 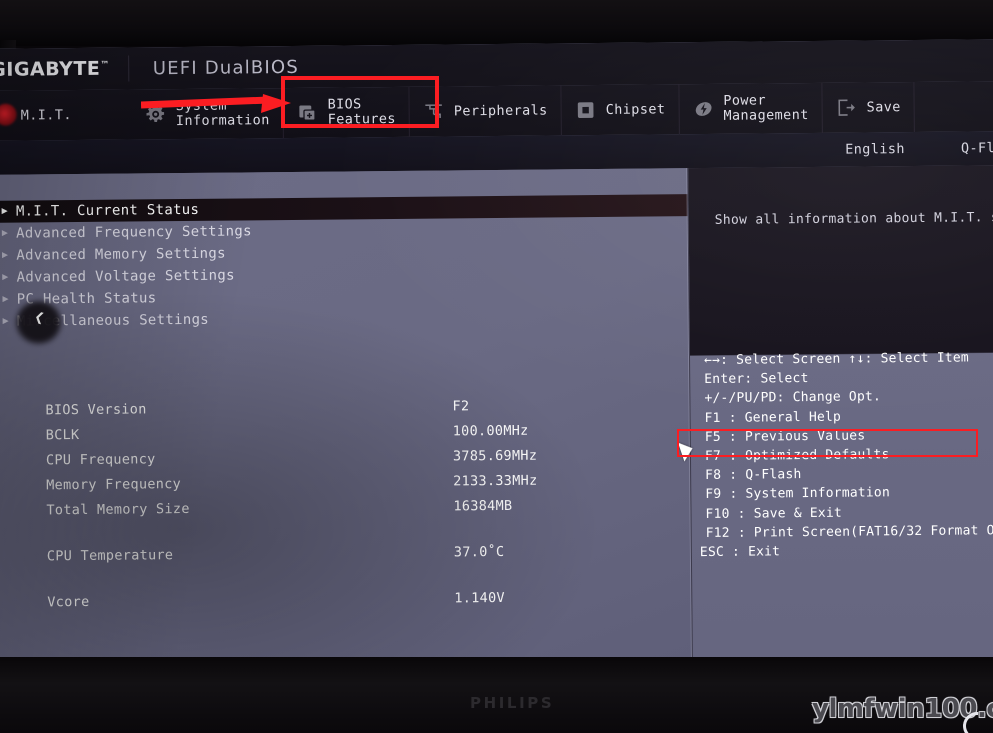 I want to click on info-row-total-memory-size: Total Memory Size 16384MB, so click(x=345, y=512).